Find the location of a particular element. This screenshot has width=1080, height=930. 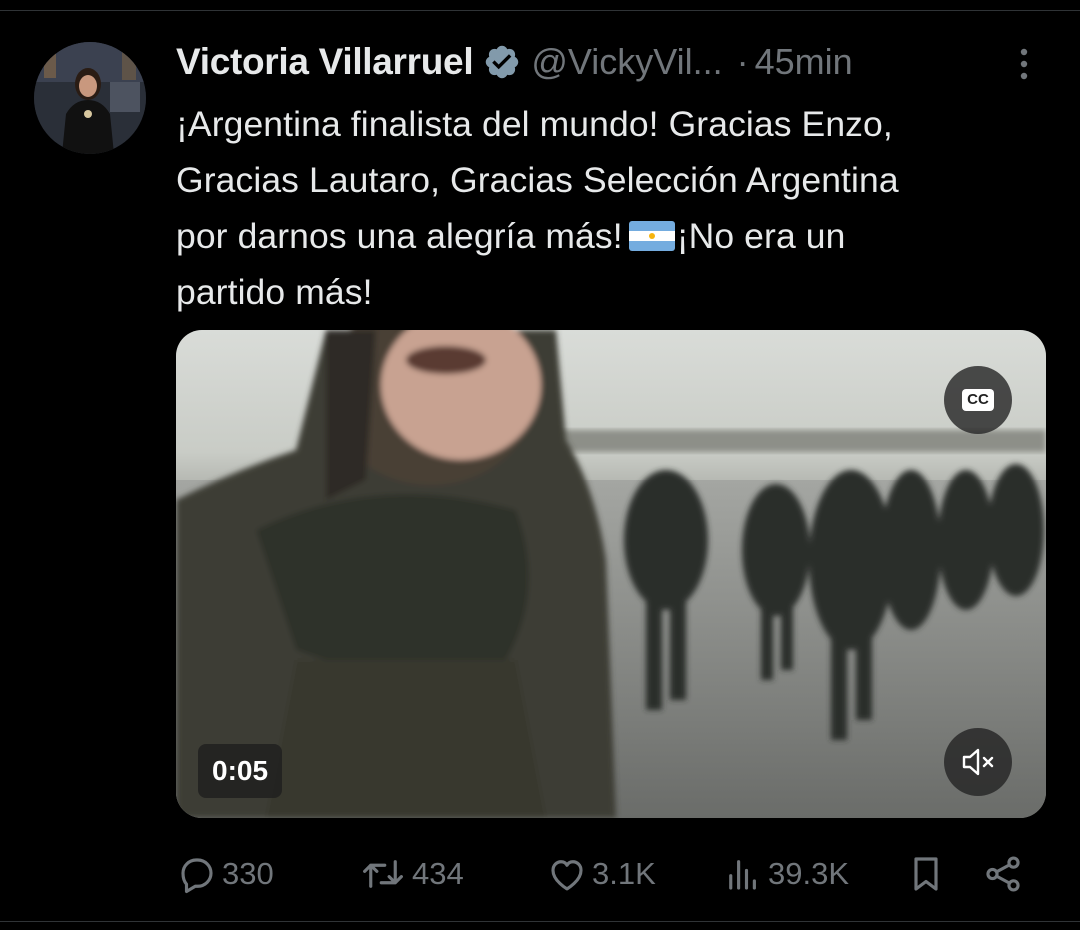

repost-button: 434 is located at coordinates (411, 874).